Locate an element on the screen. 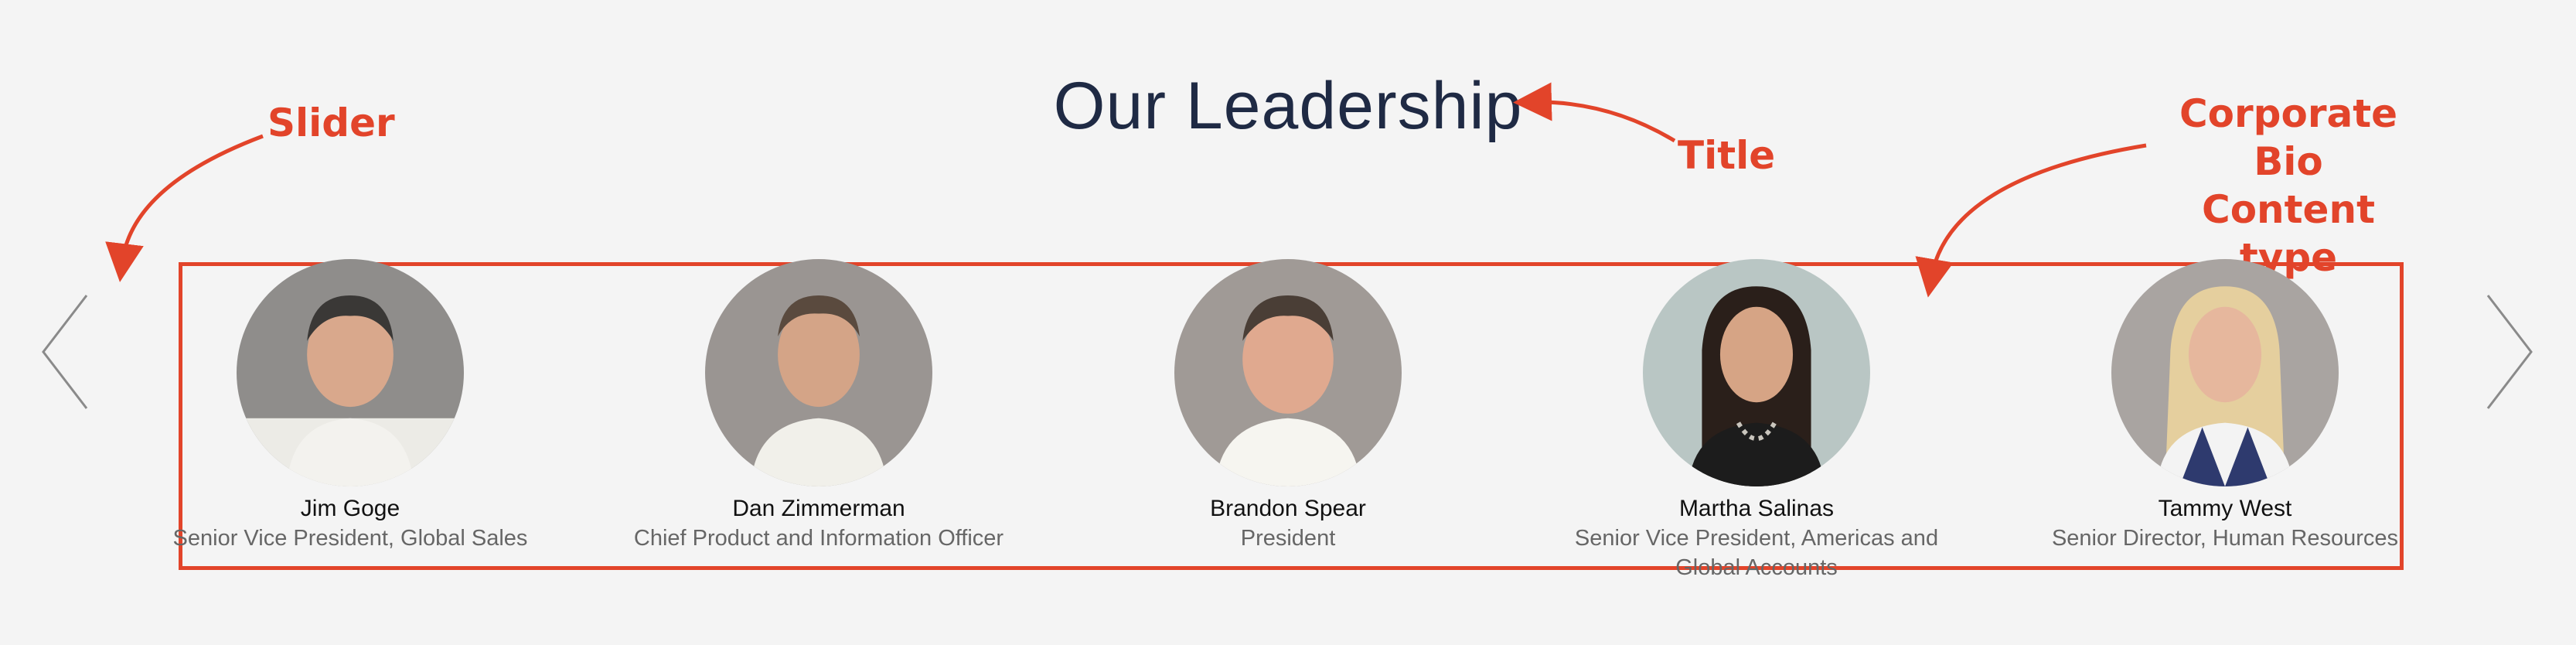 The width and height of the screenshot is (2576, 645). leader-role: President is located at coordinates (1288, 538).